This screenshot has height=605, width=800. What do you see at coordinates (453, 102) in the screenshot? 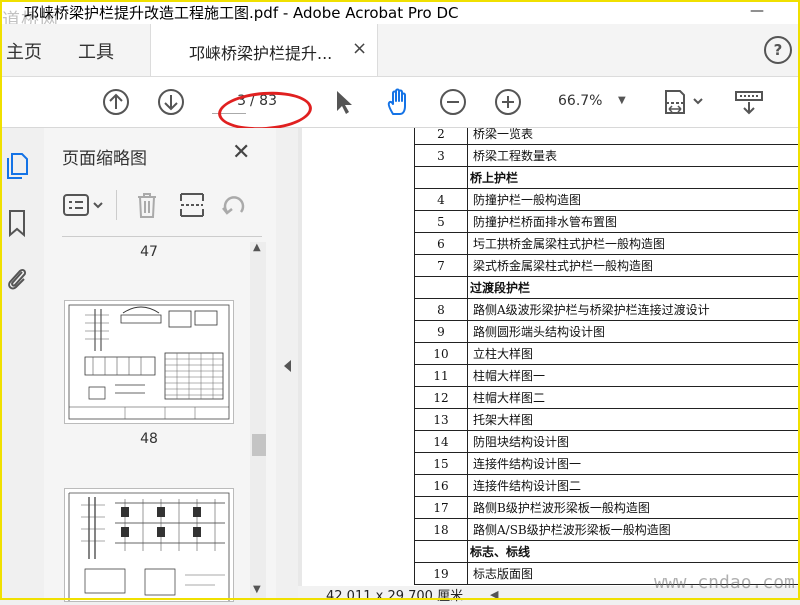
I see `zoom-out-icon` at bounding box center [453, 102].